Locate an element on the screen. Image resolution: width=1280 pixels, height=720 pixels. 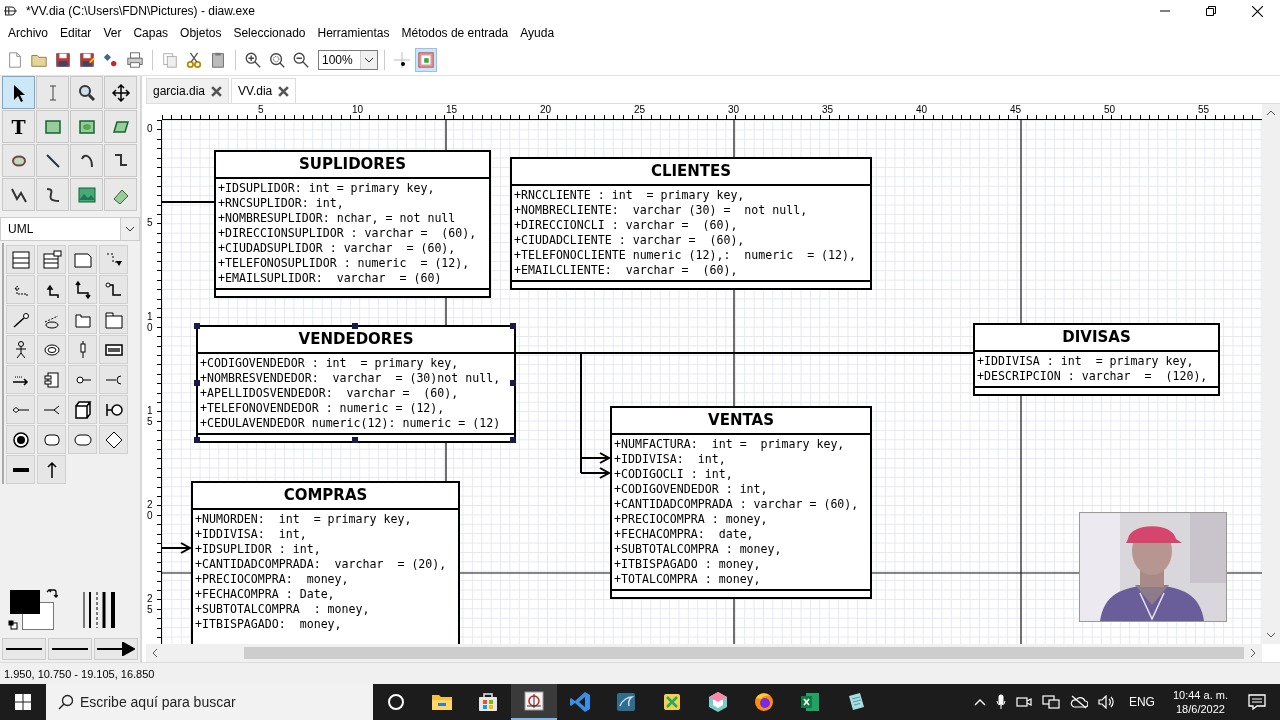
class-attribute: +CODIGOVENDEDOR : int = primary key, is located at coordinates (330, 363).